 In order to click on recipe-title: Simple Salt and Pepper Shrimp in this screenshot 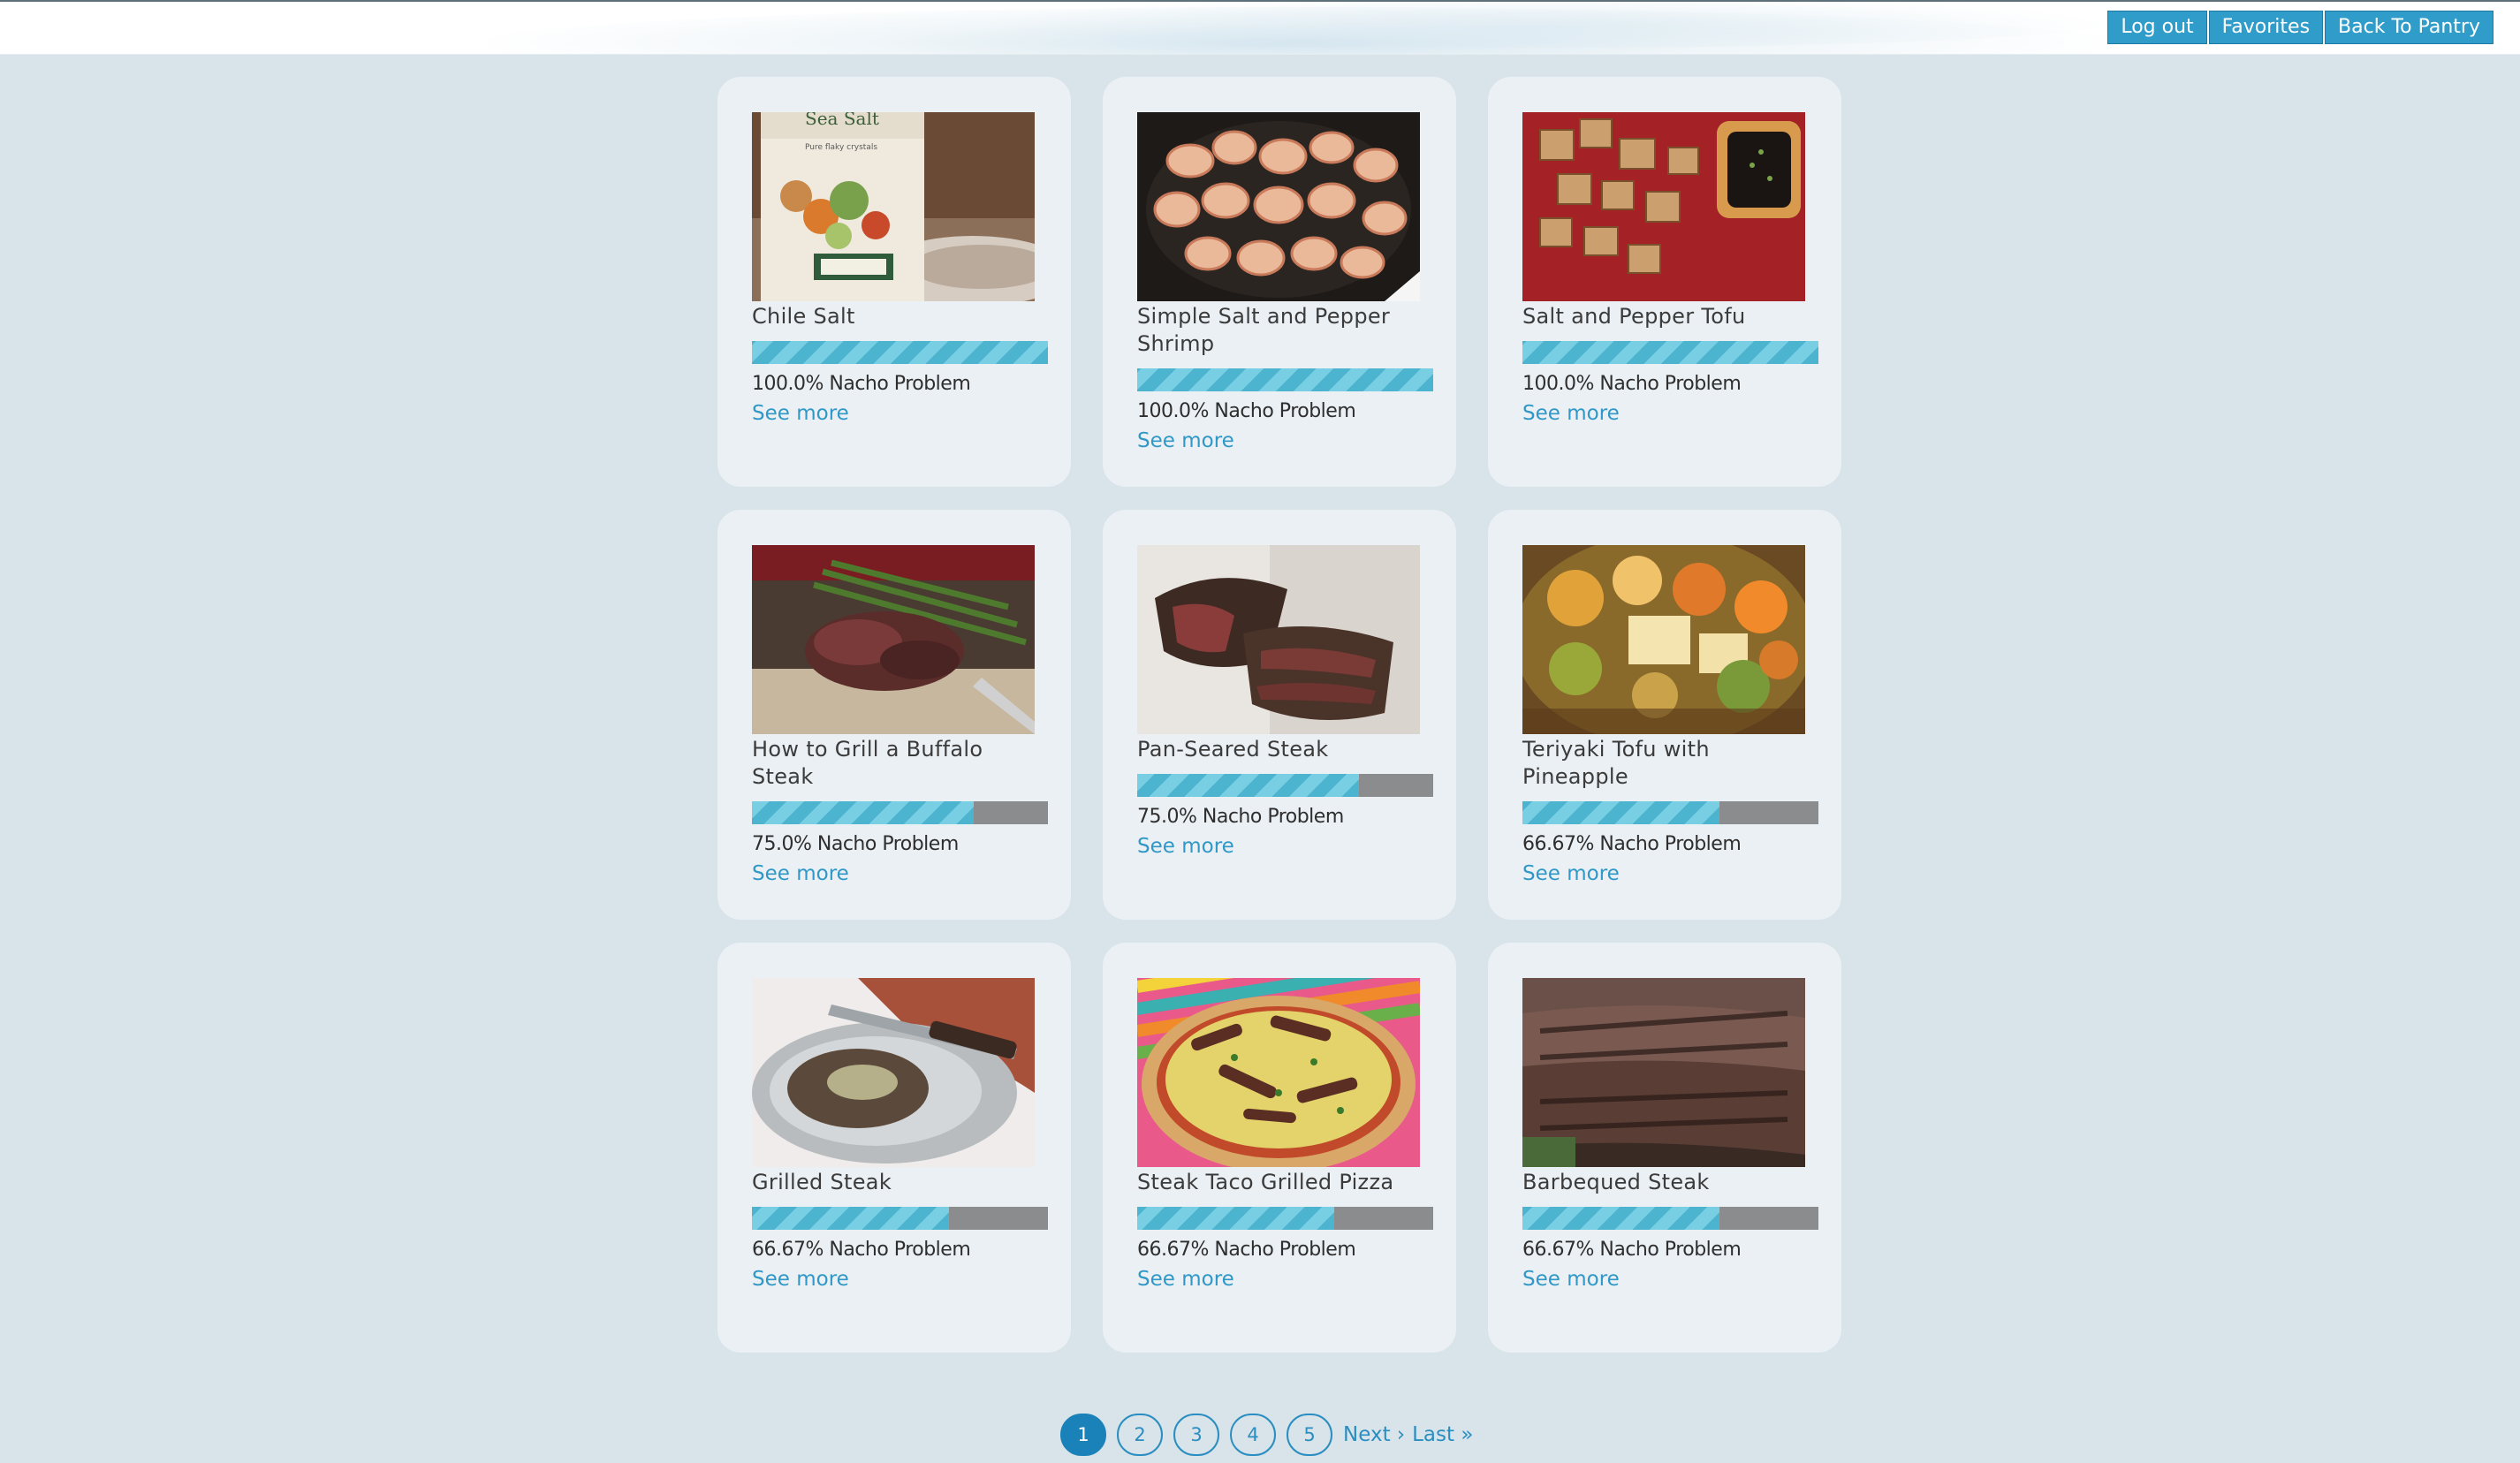, I will do `click(1264, 330)`.